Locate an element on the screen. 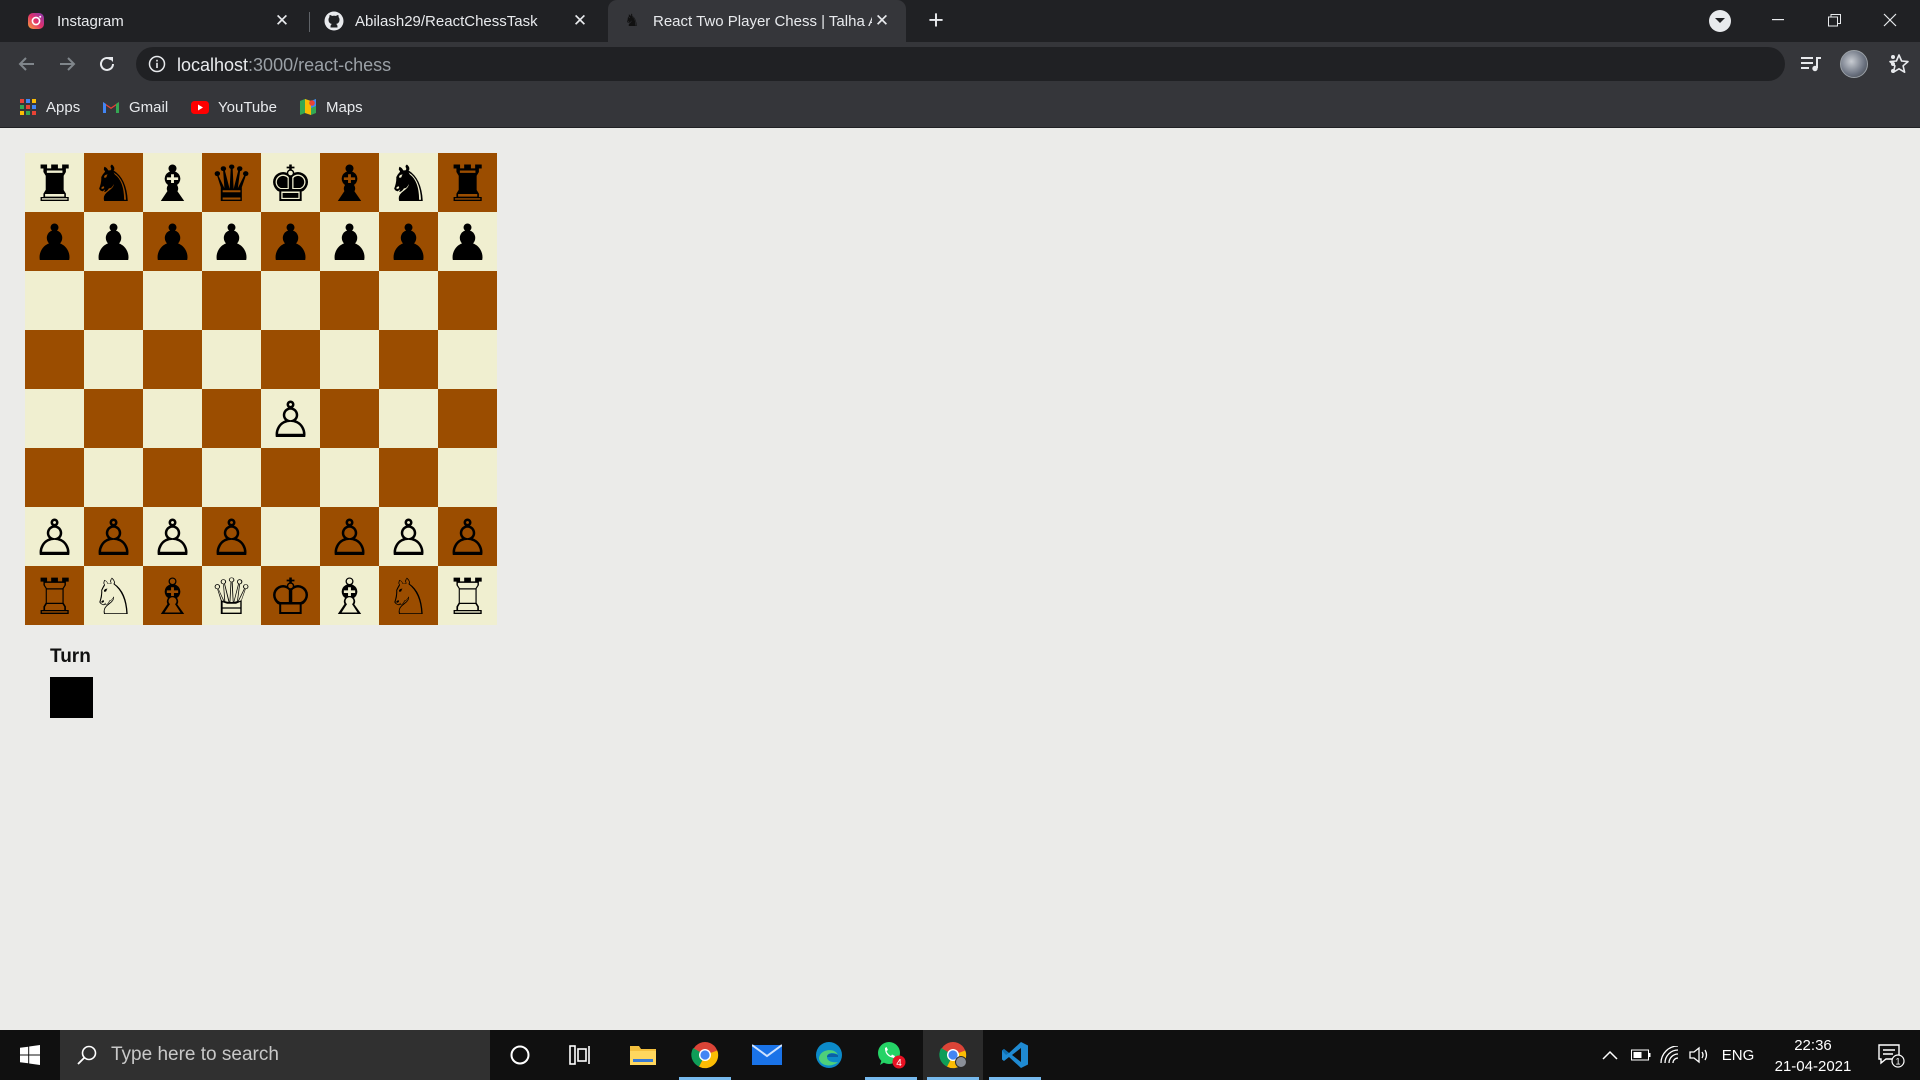 The width and height of the screenshot is (1920, 1080). square-g4 is located at coordinates (408, 418).